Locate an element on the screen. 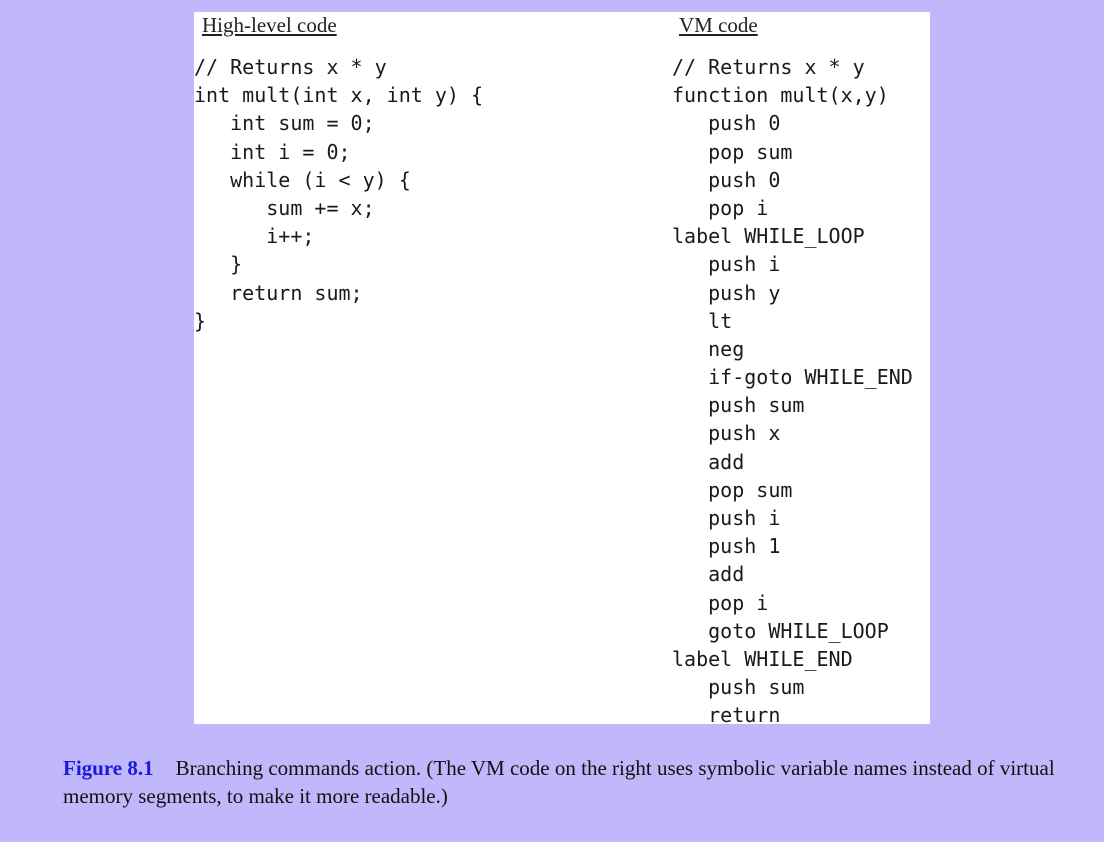  vm-code-line: // Returns x * y is located at coordinates (768, 67).